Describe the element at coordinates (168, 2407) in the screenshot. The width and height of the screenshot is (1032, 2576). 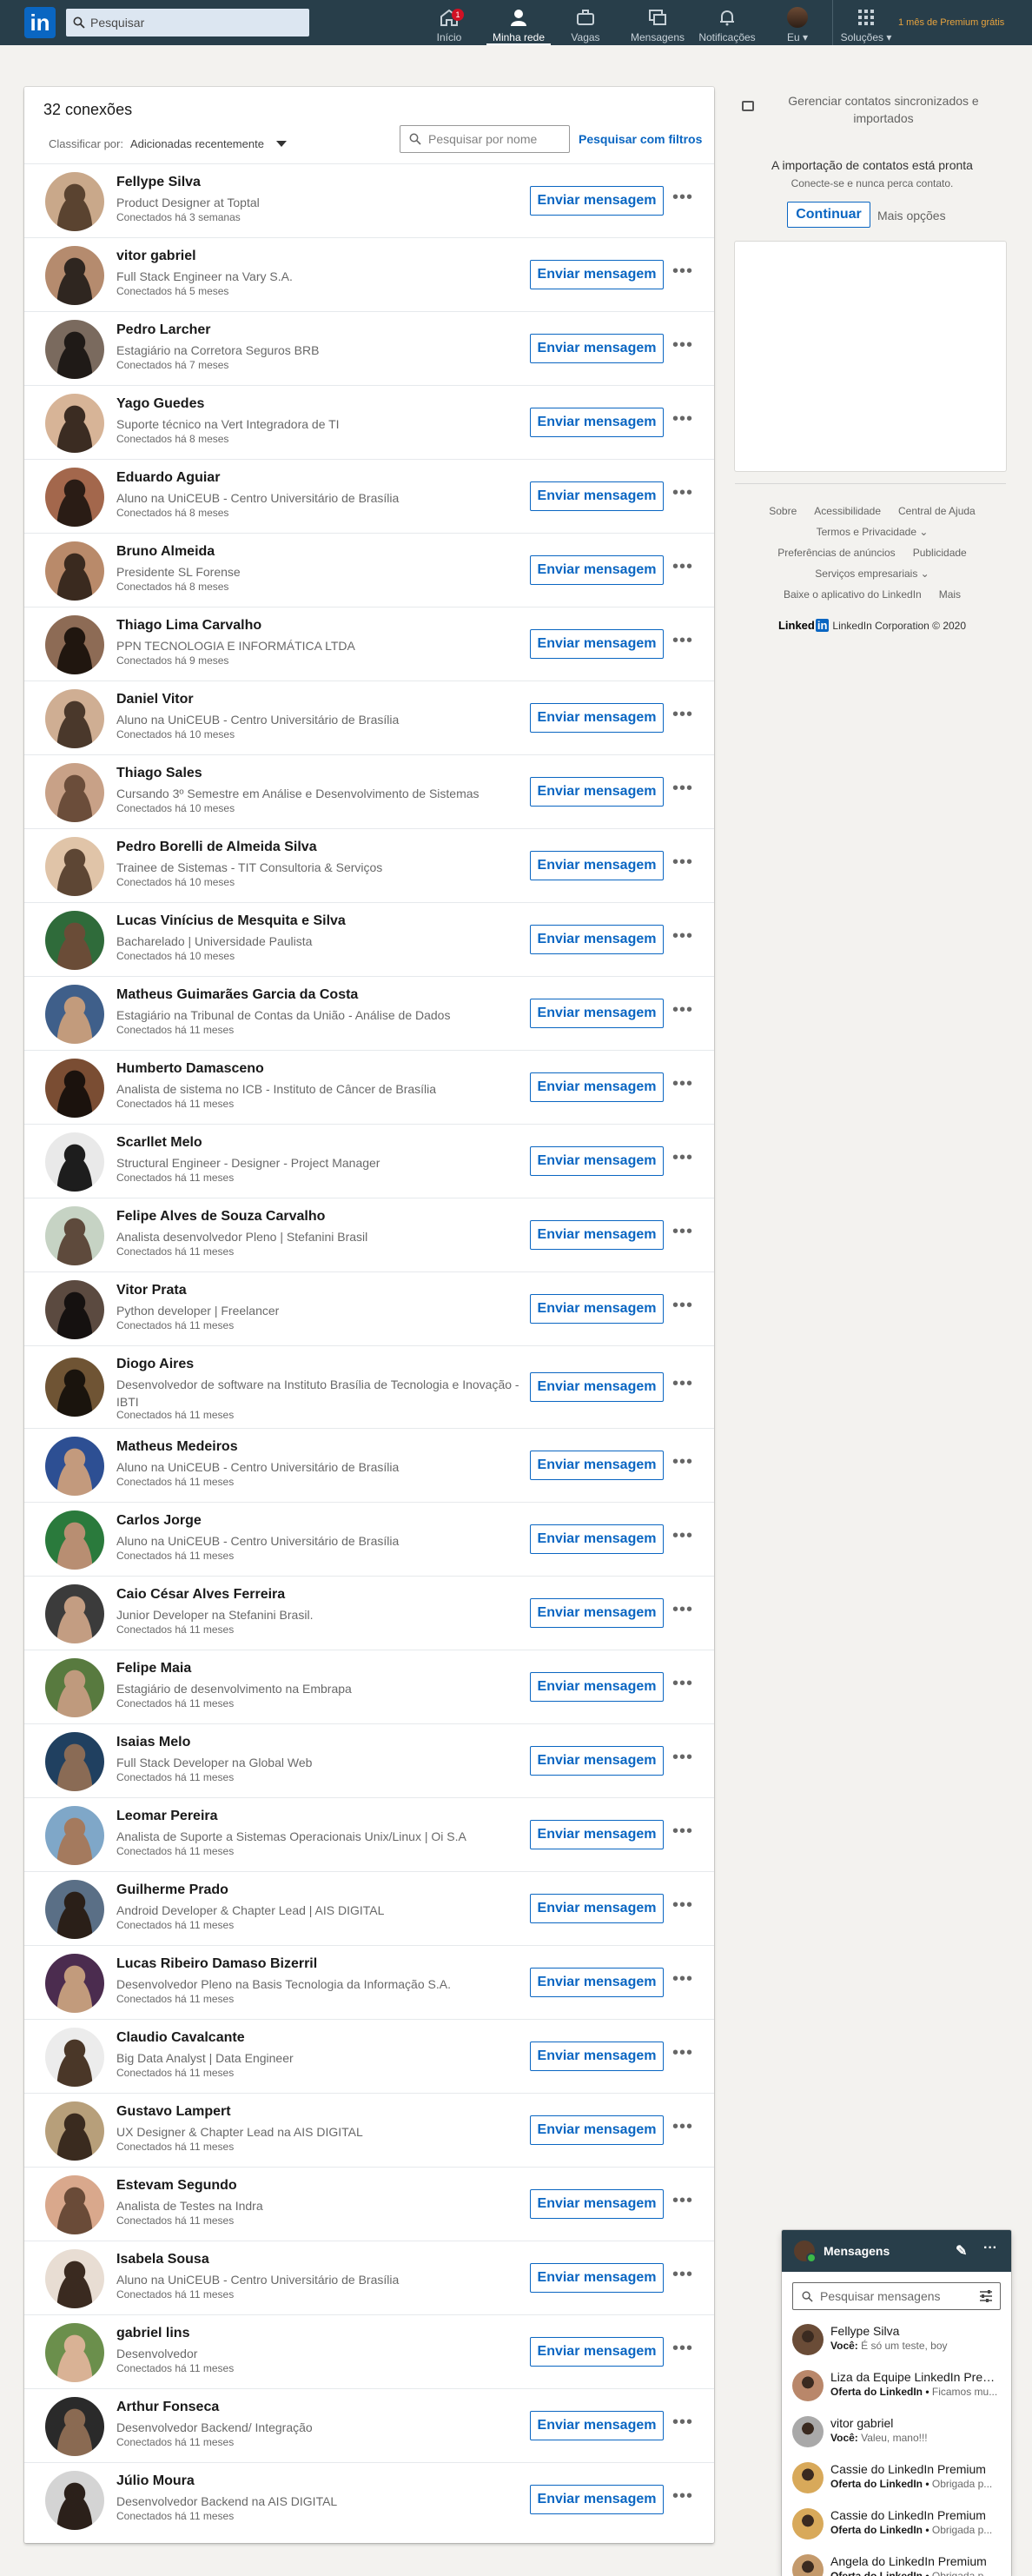
I see `connection-name: Arthur Fonseca` at that location.